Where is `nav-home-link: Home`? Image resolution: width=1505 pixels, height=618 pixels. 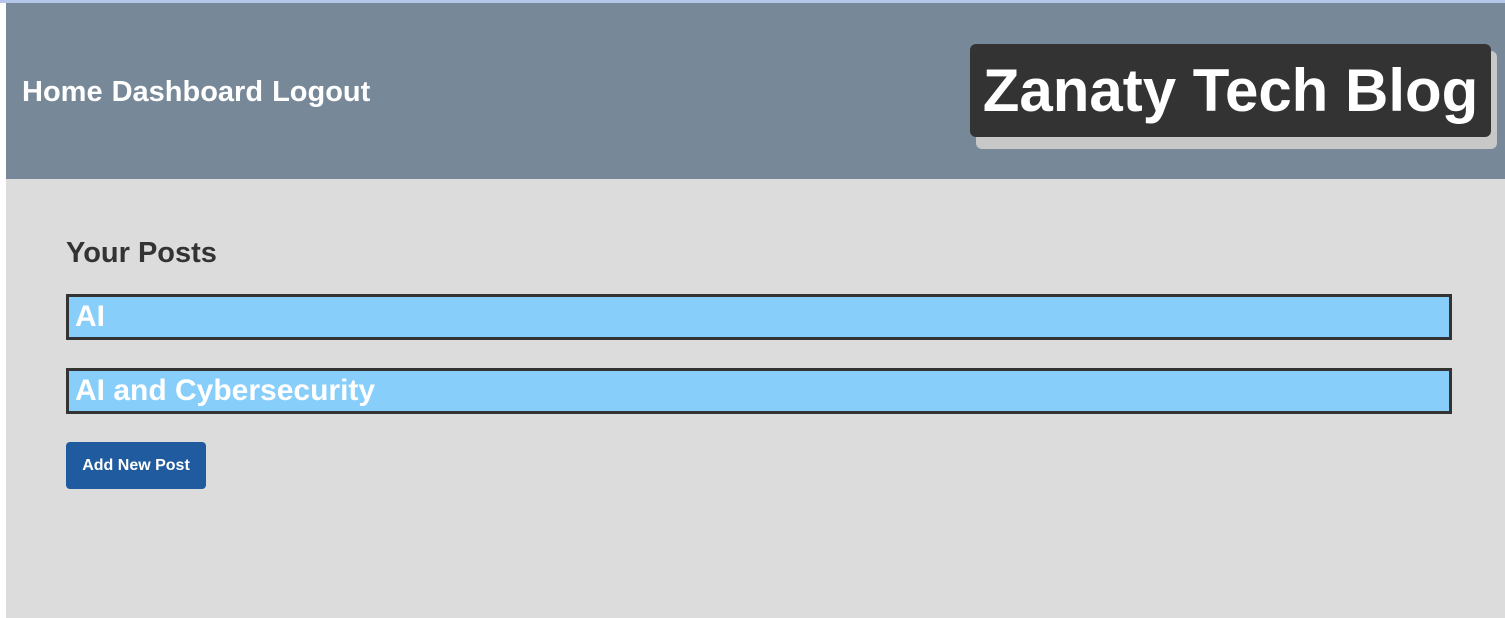
nav-home-link: Home is located at coordinates (62, 92).